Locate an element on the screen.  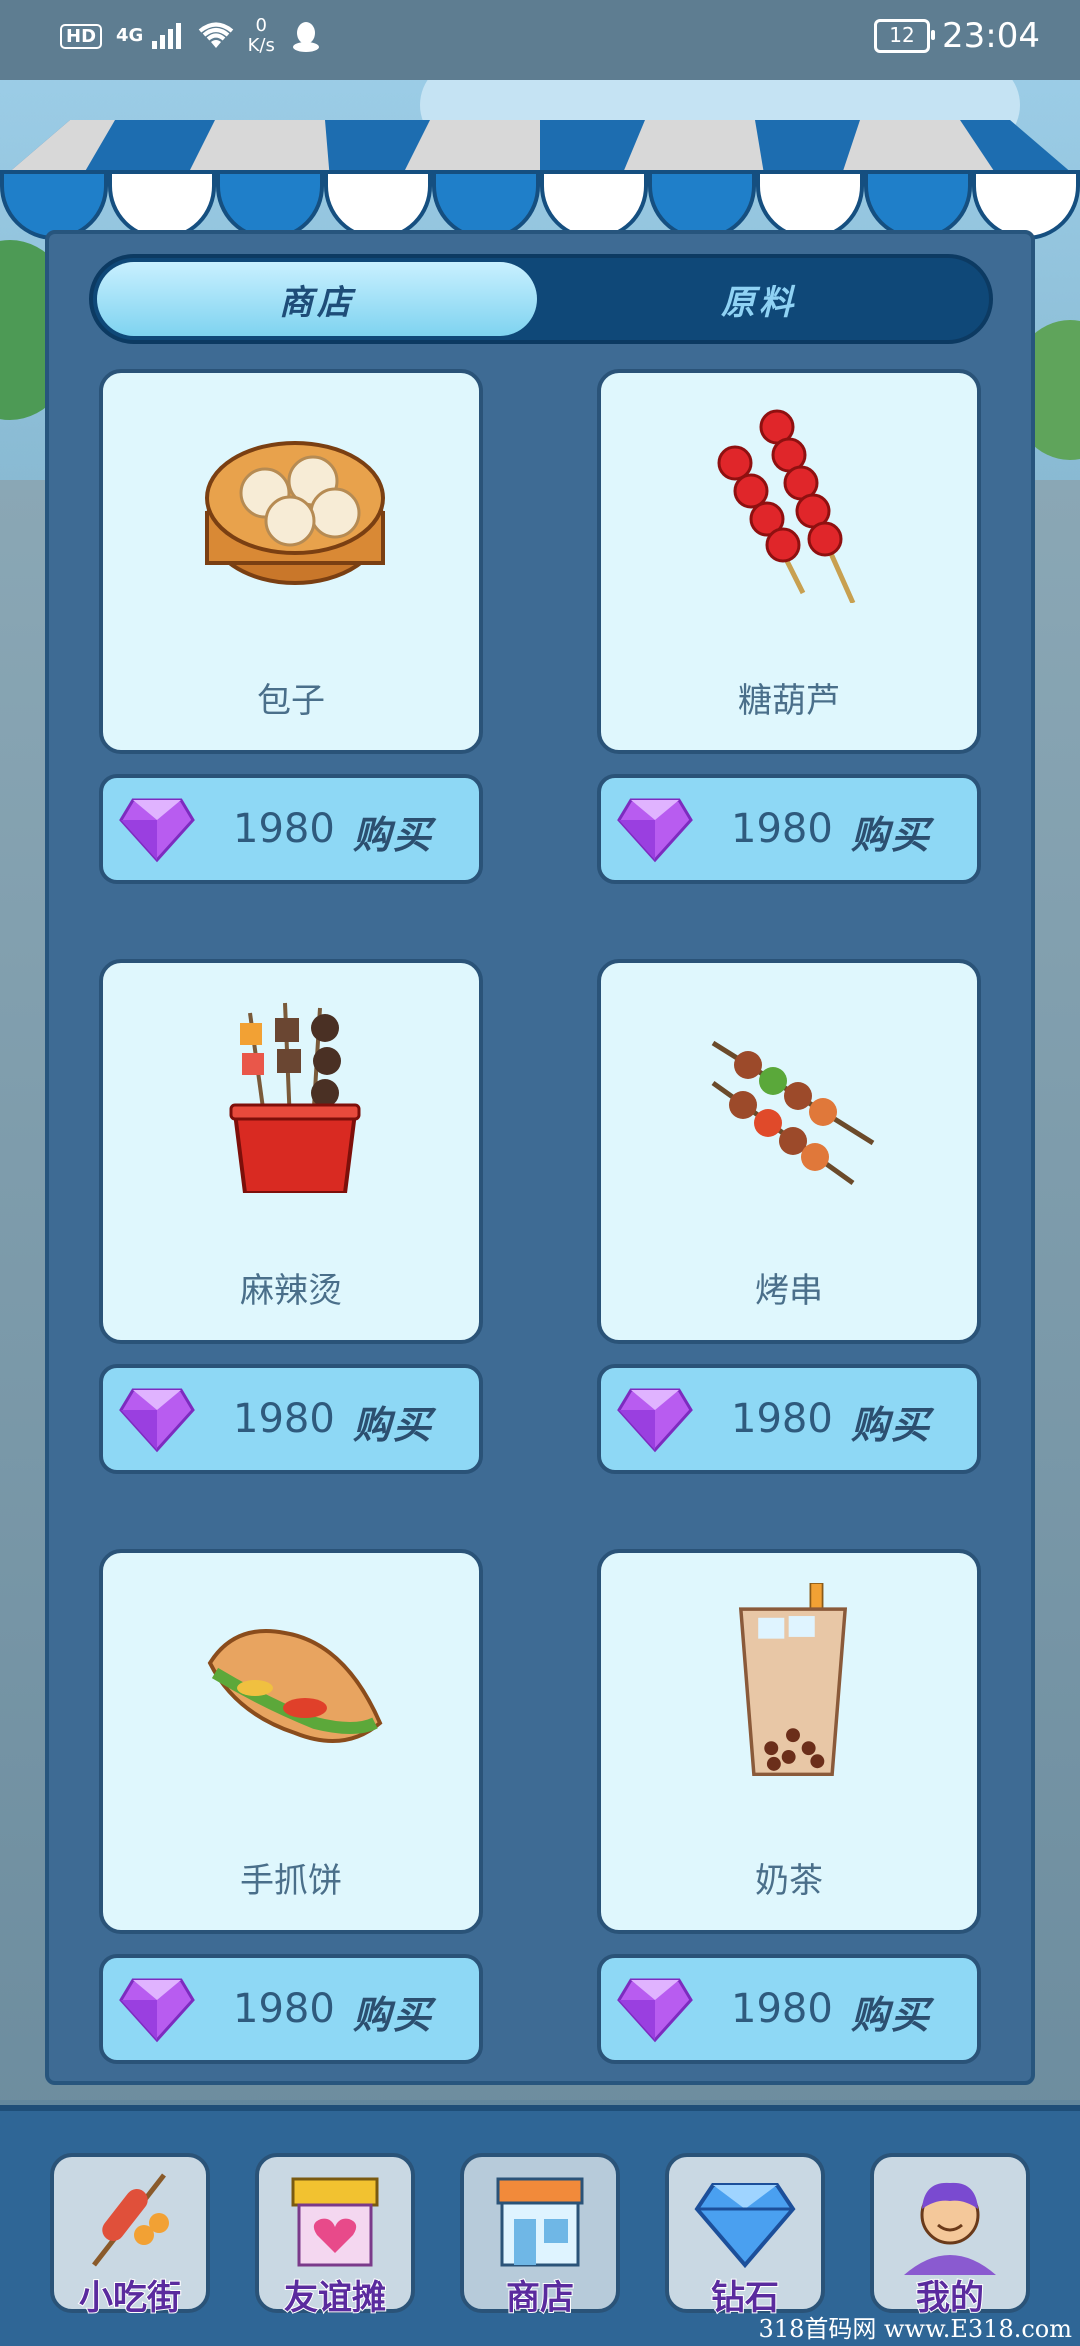
tab-bar: 商店 原料 is located at coordinates (541, 299).